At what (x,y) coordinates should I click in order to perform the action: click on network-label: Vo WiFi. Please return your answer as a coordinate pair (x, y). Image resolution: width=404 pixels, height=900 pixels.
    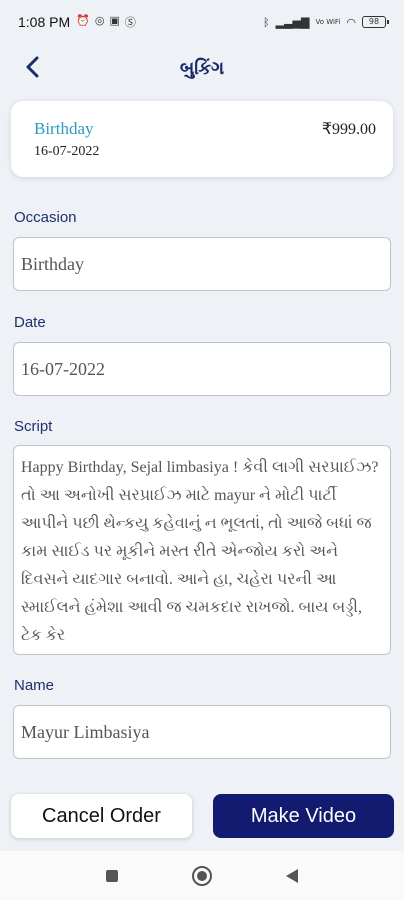
    Looking at the image, I should click on (328, 22).